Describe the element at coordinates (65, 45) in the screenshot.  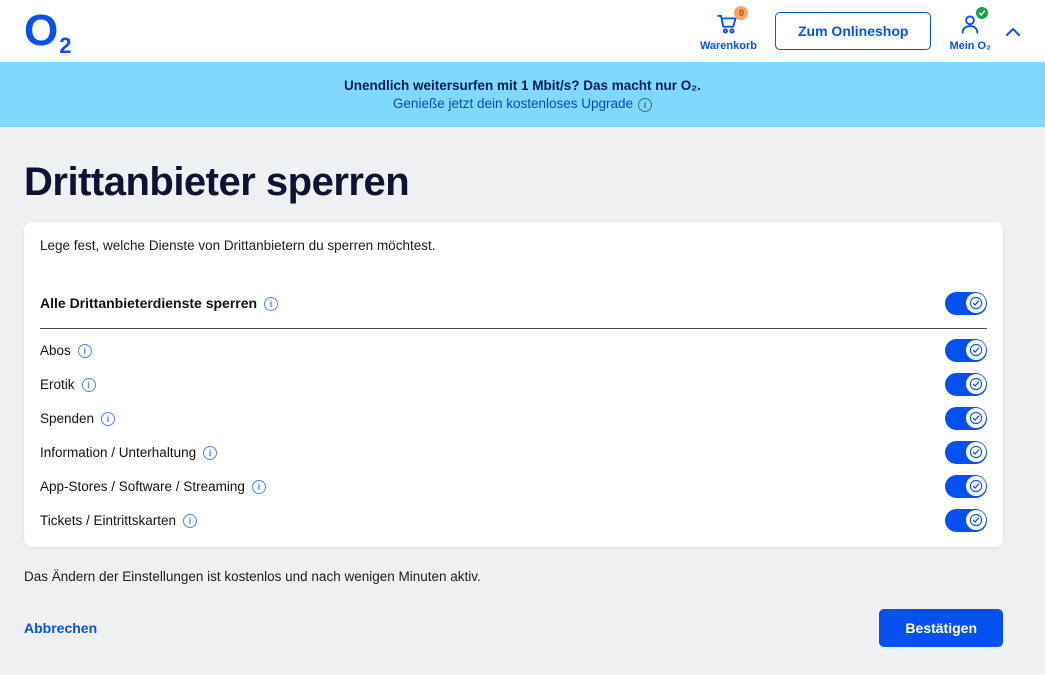
I see `logo-subscript: 2` at that location.